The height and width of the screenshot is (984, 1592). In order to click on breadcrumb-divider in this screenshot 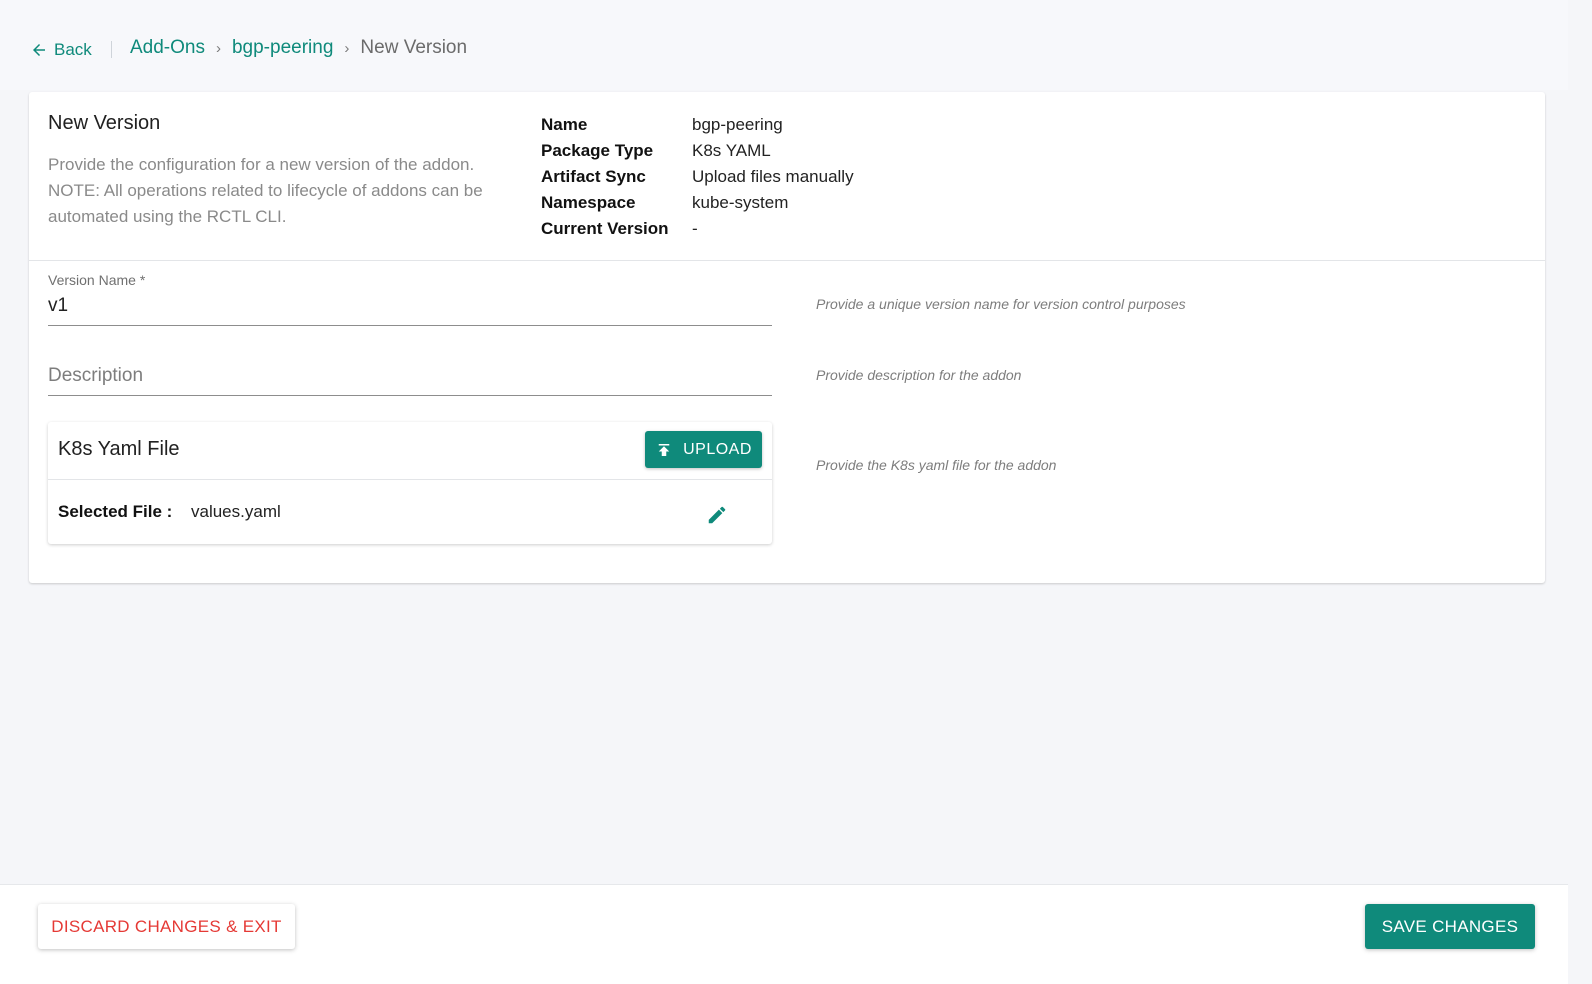, I will do `click(111, 49)`.